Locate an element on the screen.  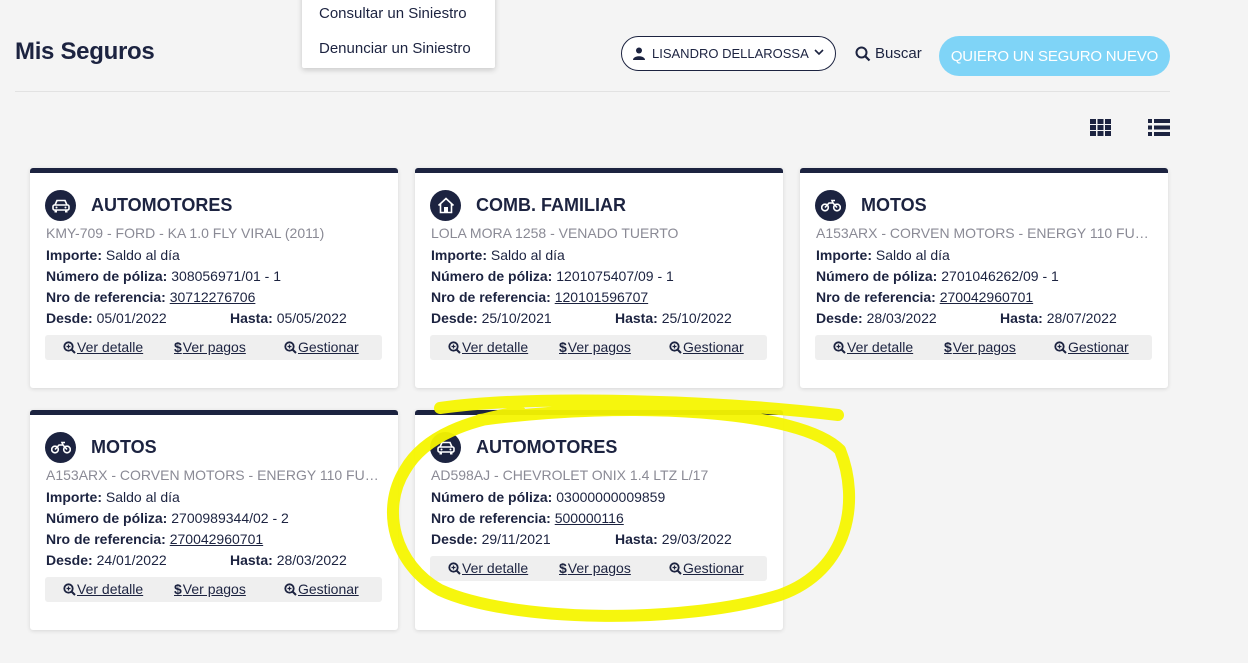
poliza-value: 308056971/01 - 1 is located at coordinates (226, 276).